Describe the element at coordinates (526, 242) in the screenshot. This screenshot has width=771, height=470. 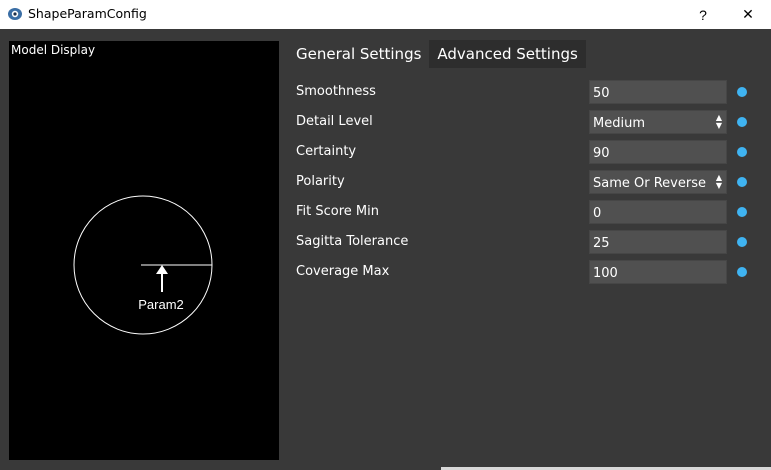
I see `param-row-sagitta-tolerance: Sagitta Tolerance 25` at that location.